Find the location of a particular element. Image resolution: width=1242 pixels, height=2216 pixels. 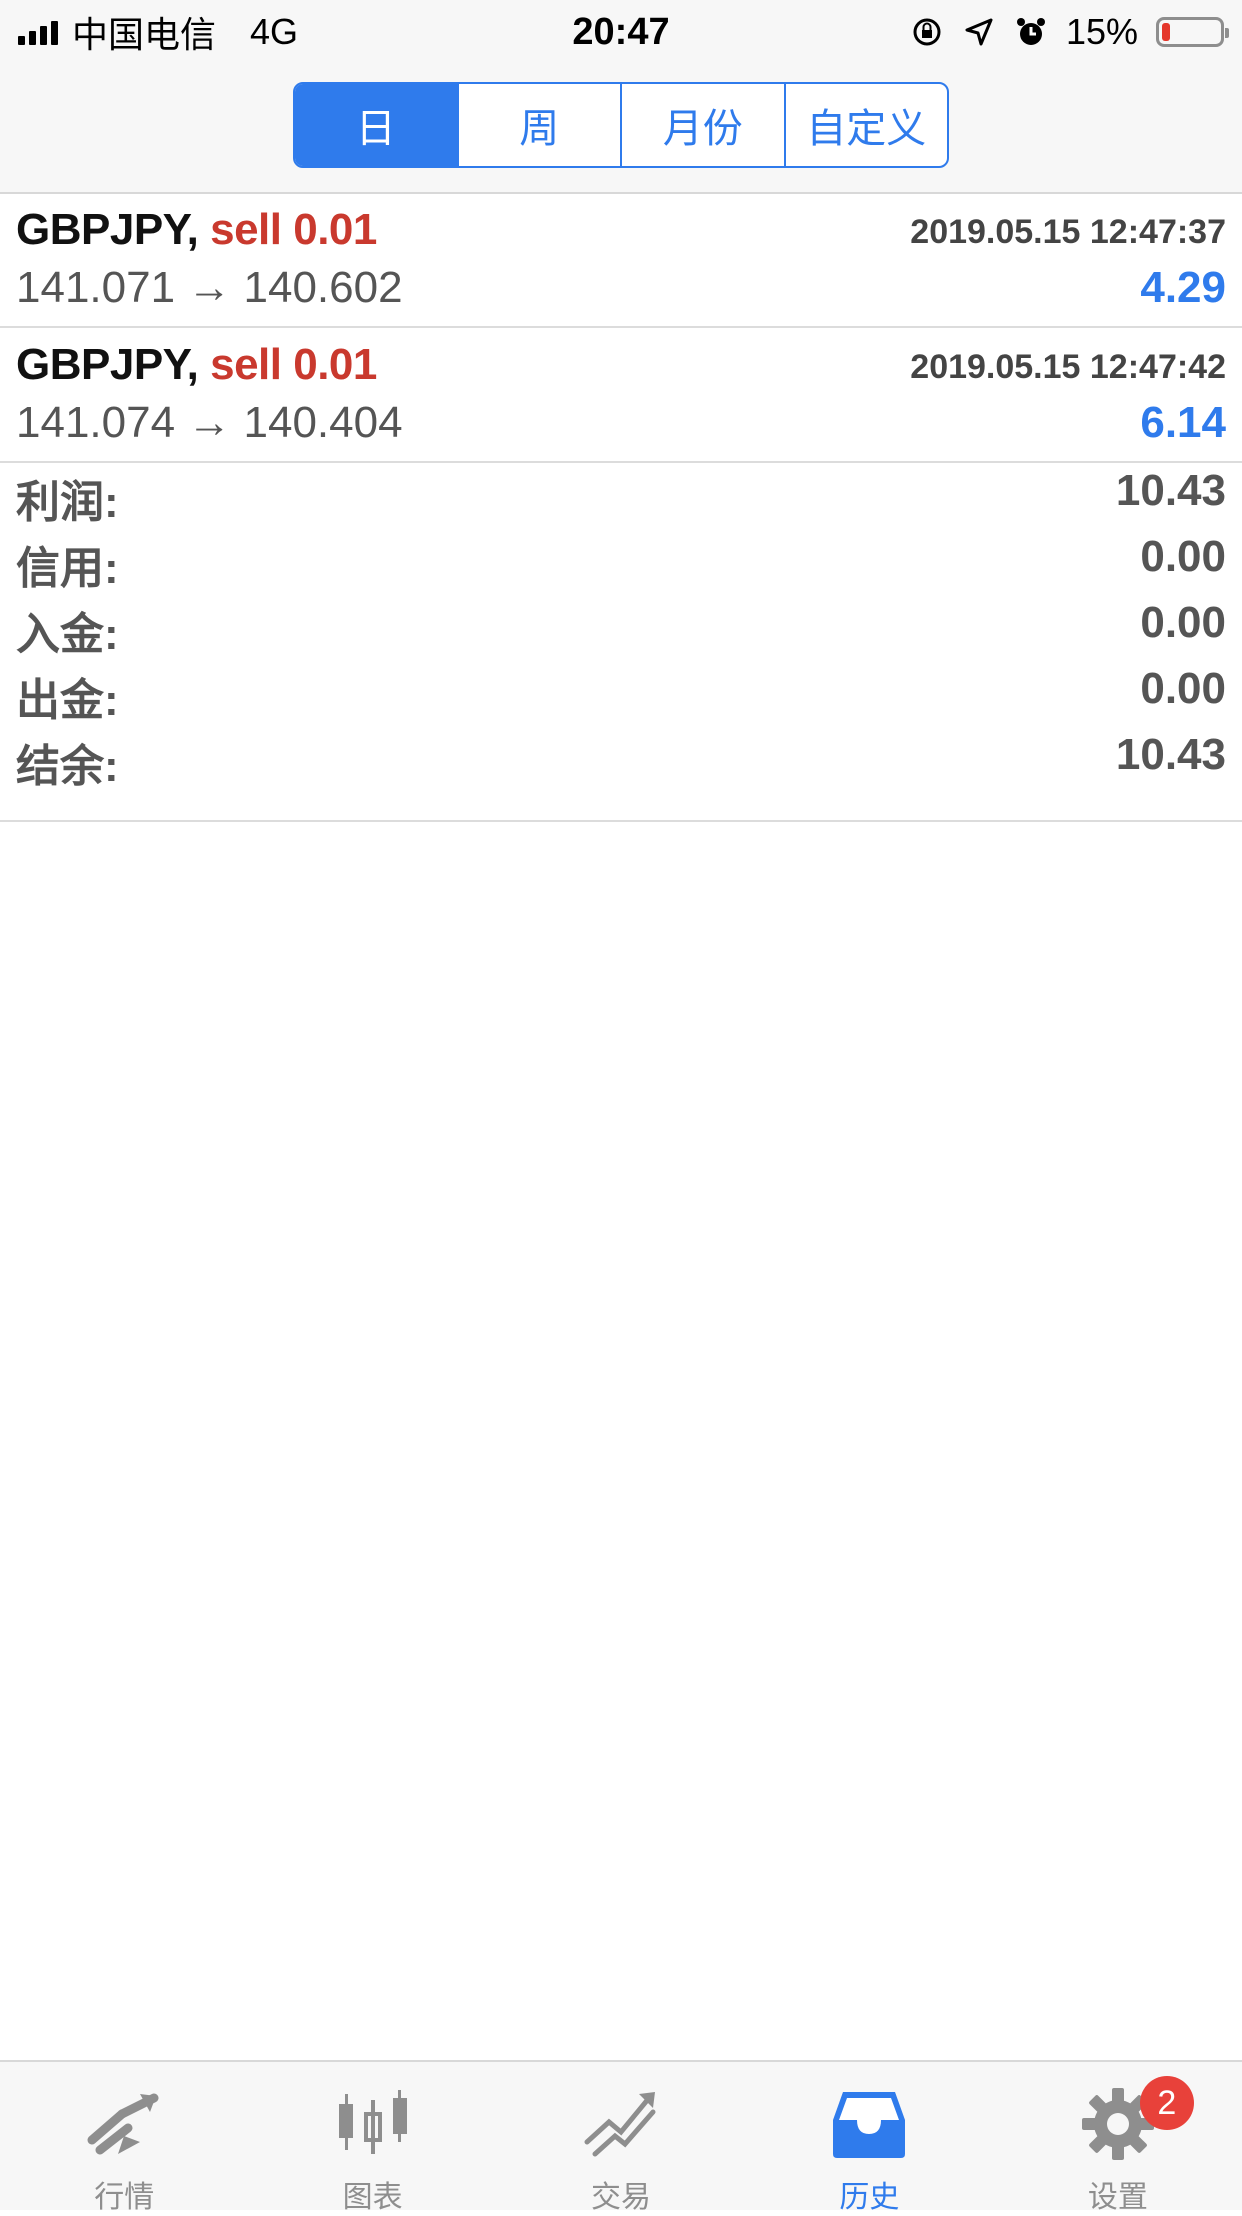

summary-deposit: 入金: 0.00 is located at coordinates (621, 625).